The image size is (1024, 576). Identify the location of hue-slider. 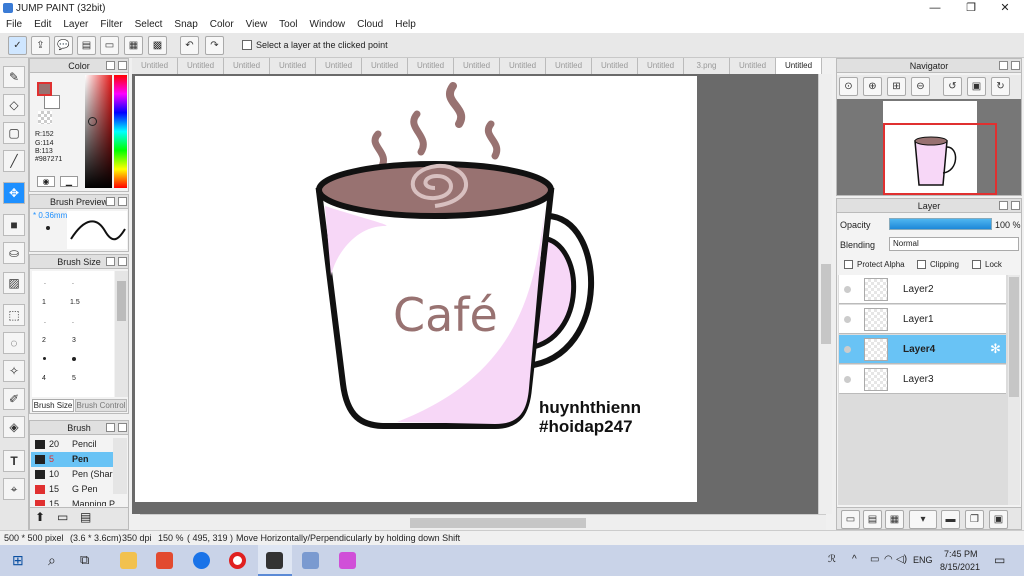
(120, 131).